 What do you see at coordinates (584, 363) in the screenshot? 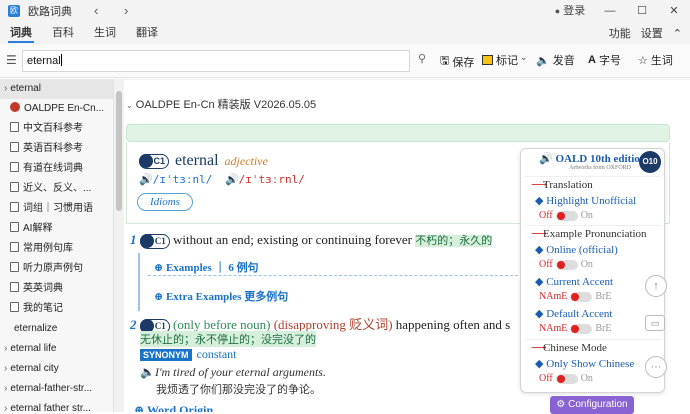
I see `chinese-mode-option: ◆ Only Show Chinese` at bounding box center [584, 363].